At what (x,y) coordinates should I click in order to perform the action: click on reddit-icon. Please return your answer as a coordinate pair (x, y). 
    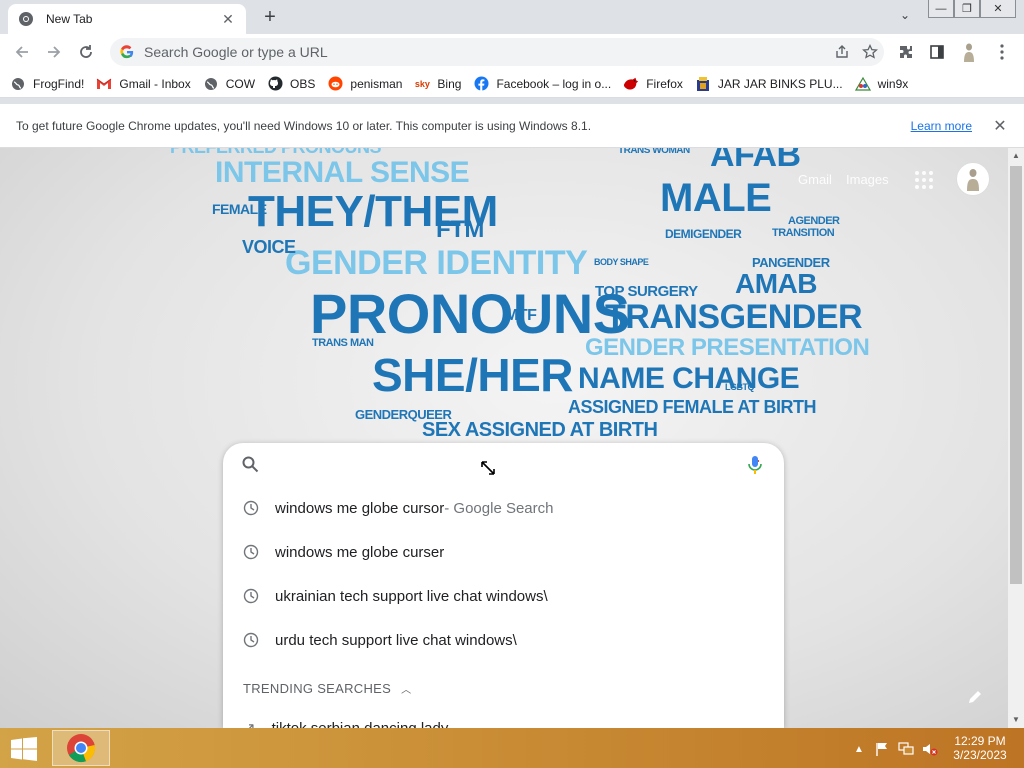
    Looking at the image, I should click on (335, 84).